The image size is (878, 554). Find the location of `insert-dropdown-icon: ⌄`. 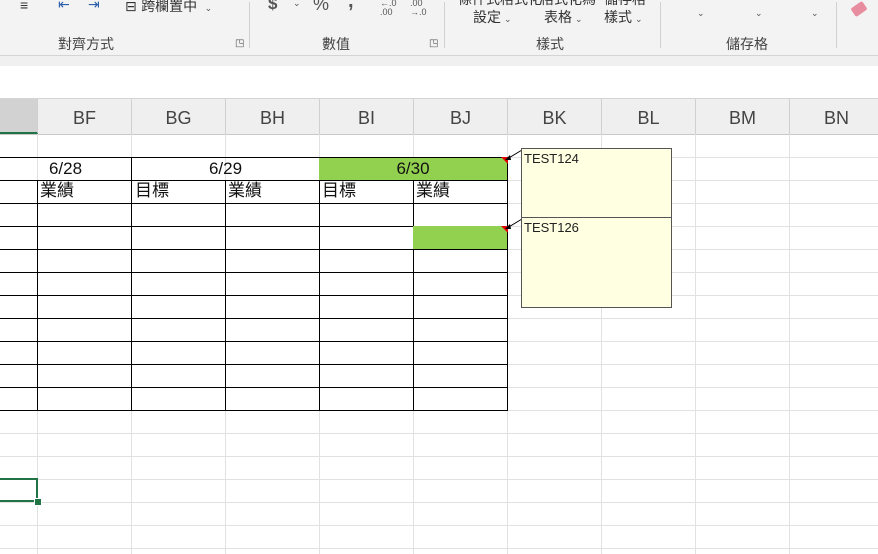

insert-dropdown-icon: ⌄ is located at coordinates (701, 13).